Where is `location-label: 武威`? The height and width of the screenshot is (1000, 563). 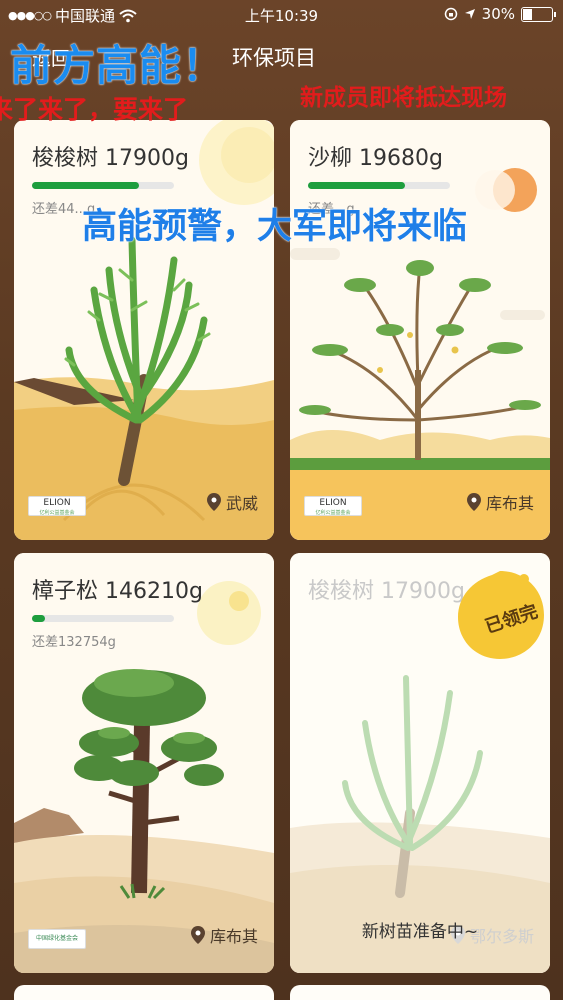
location-label: 武威 is located at coordinates (232, 502).